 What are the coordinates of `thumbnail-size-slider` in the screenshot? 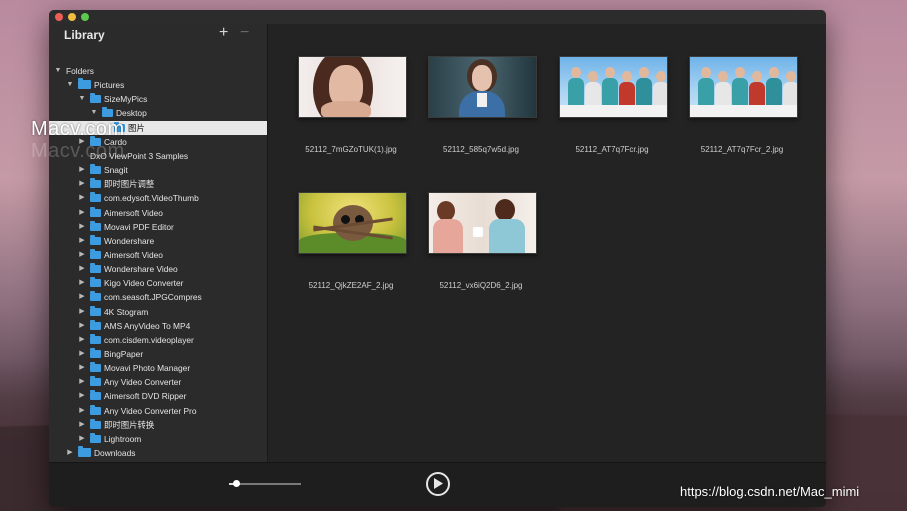 It's located at (265, 483).